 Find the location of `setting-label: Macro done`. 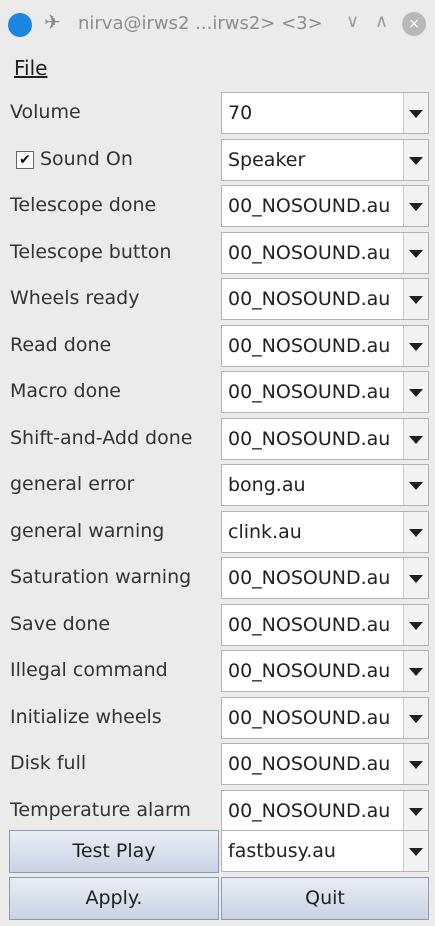

setting-label: Macro done is located at coordinates (65, 391).